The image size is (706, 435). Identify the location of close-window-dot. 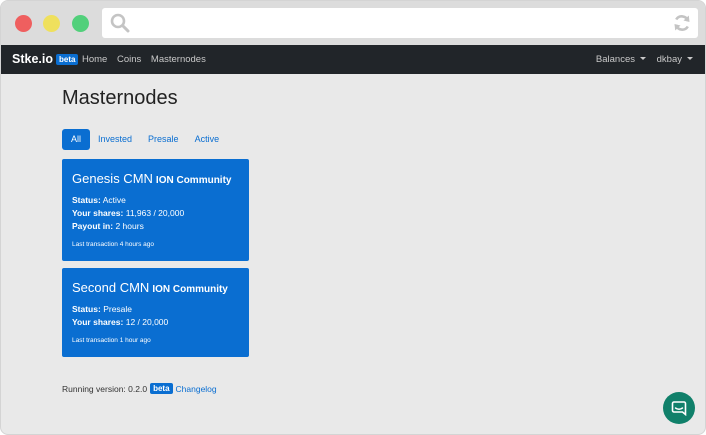
(23, 23).